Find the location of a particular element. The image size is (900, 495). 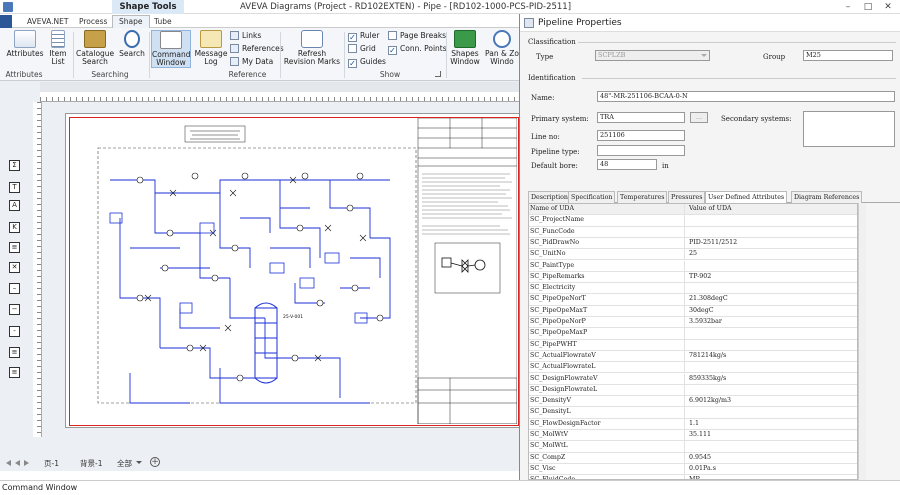

tab-process: Process is located at coordinates (93, 21).